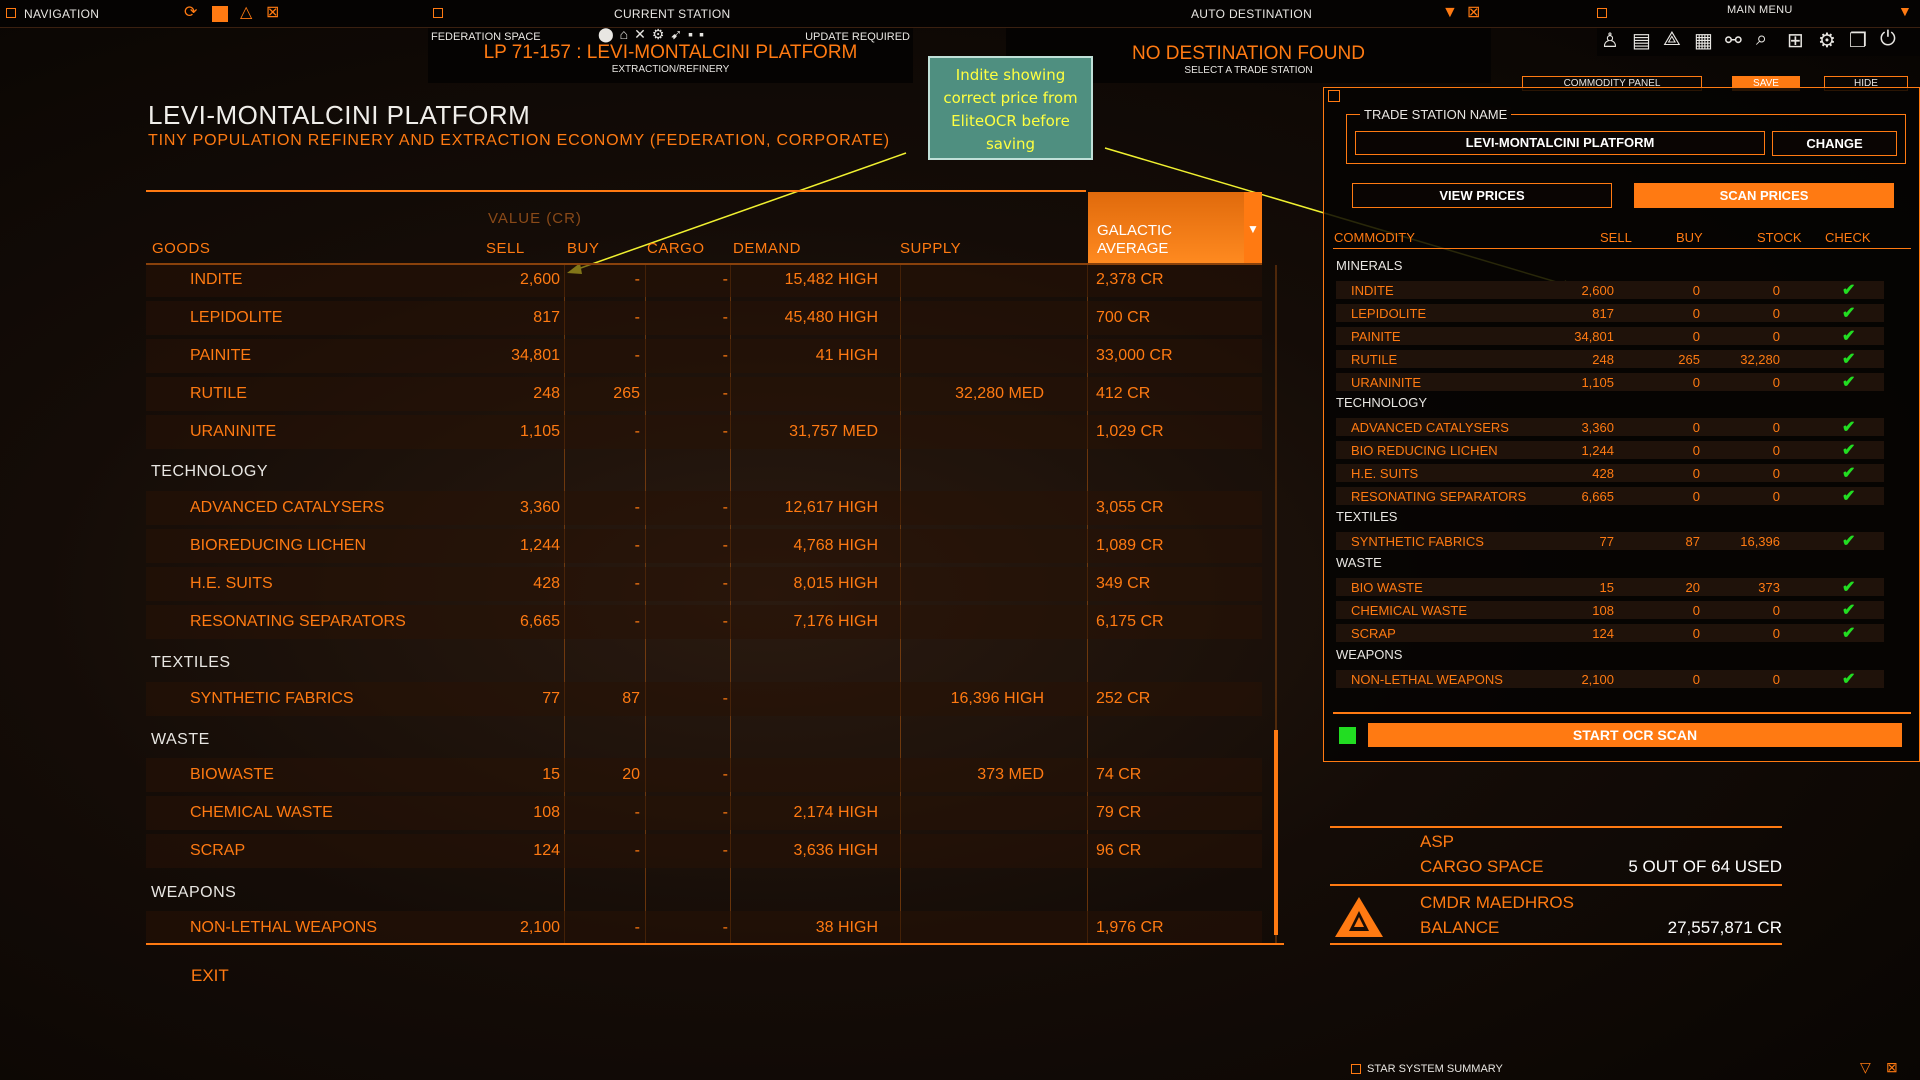 This screenshot has height=1080, width=1920. I want to click on cell-name: ADVANCED CATALYSERS, so click(287, 507).